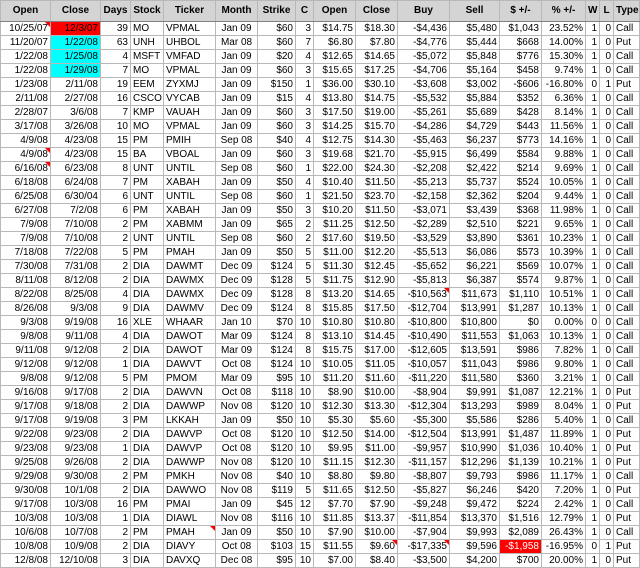 The height and width of the screenshot is (568, 640). Describe the element at coordinates (304, 504) in the screenshot. I see `cell-contracts: 12` at that location.